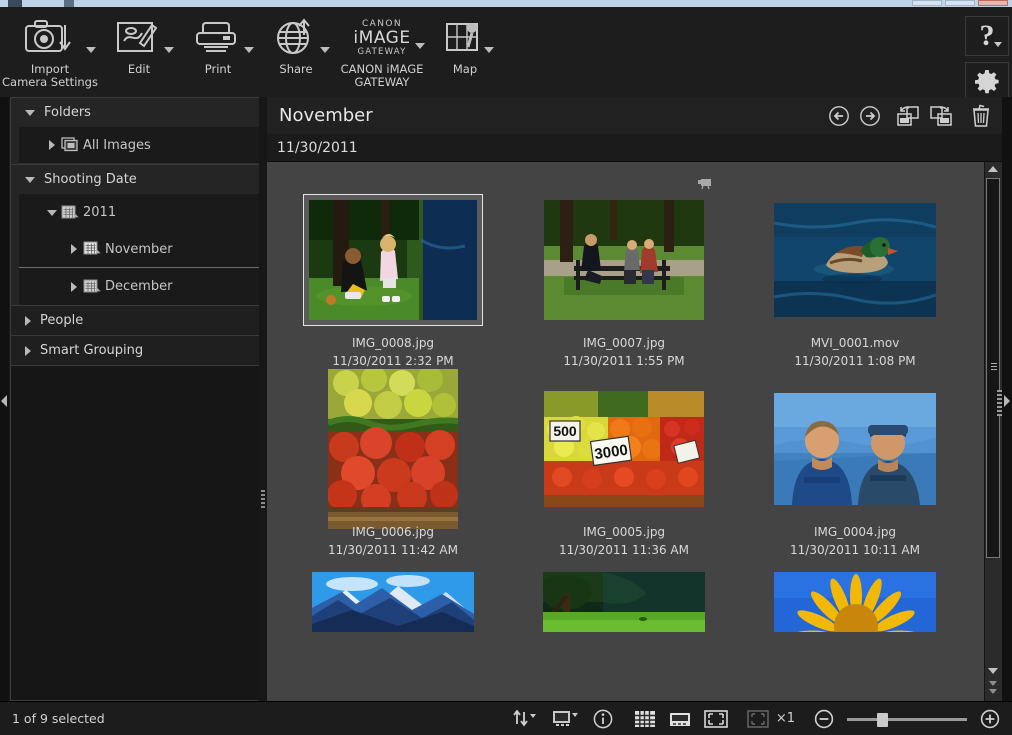 The image size is (1012, 735). What do you see at coordinates (1007, 399) in the screenshot?
I see `right-panel-collapse-handle` at bounding box center [1007, 399].